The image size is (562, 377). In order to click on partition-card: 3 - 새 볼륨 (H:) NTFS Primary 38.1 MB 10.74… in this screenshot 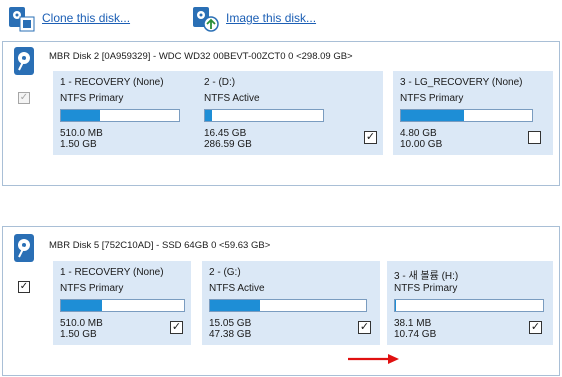, I will do `click(470, 303)`.